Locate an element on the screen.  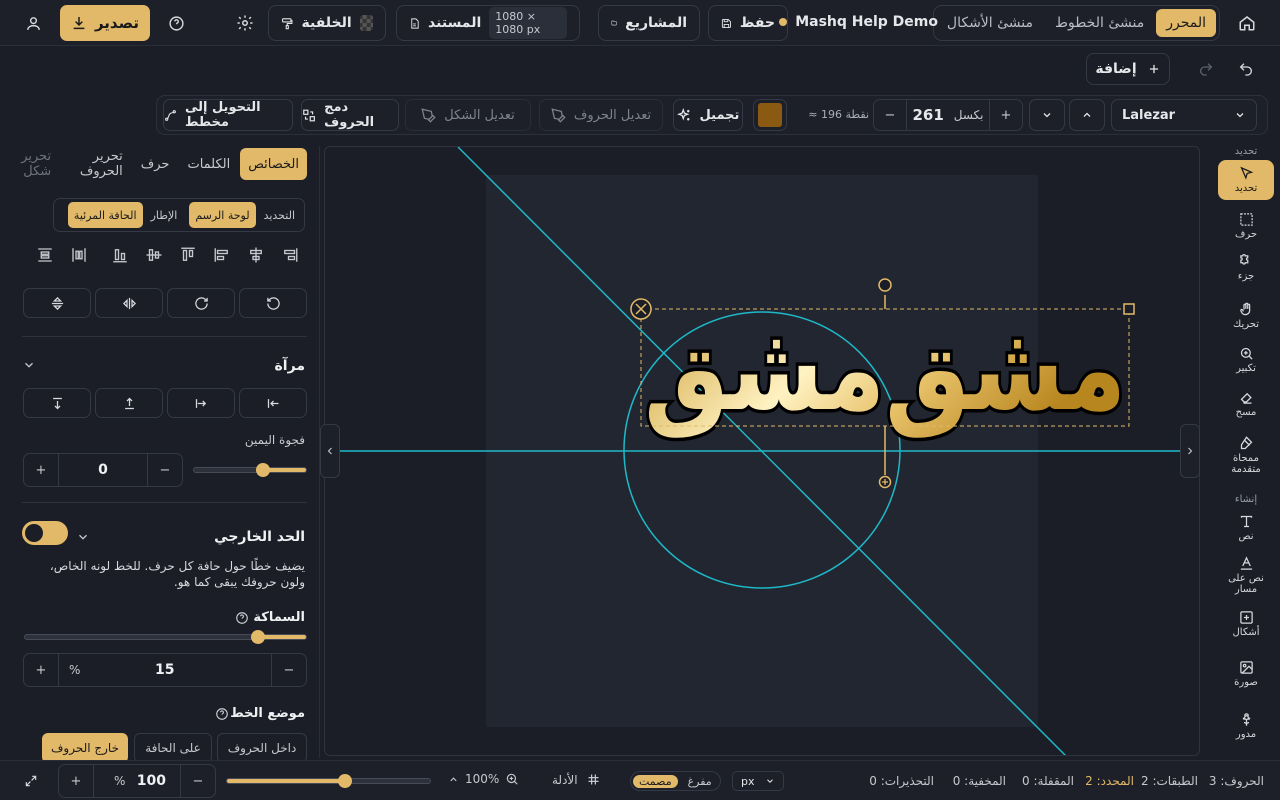
mode-editor: المحرر is located at coordinates (1186, 23).